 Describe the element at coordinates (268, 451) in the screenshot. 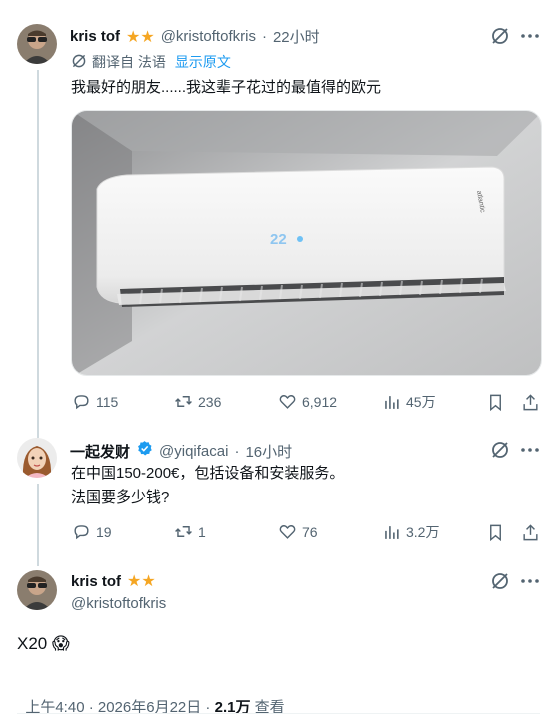

I see `timestamp: 16小时` at that location.